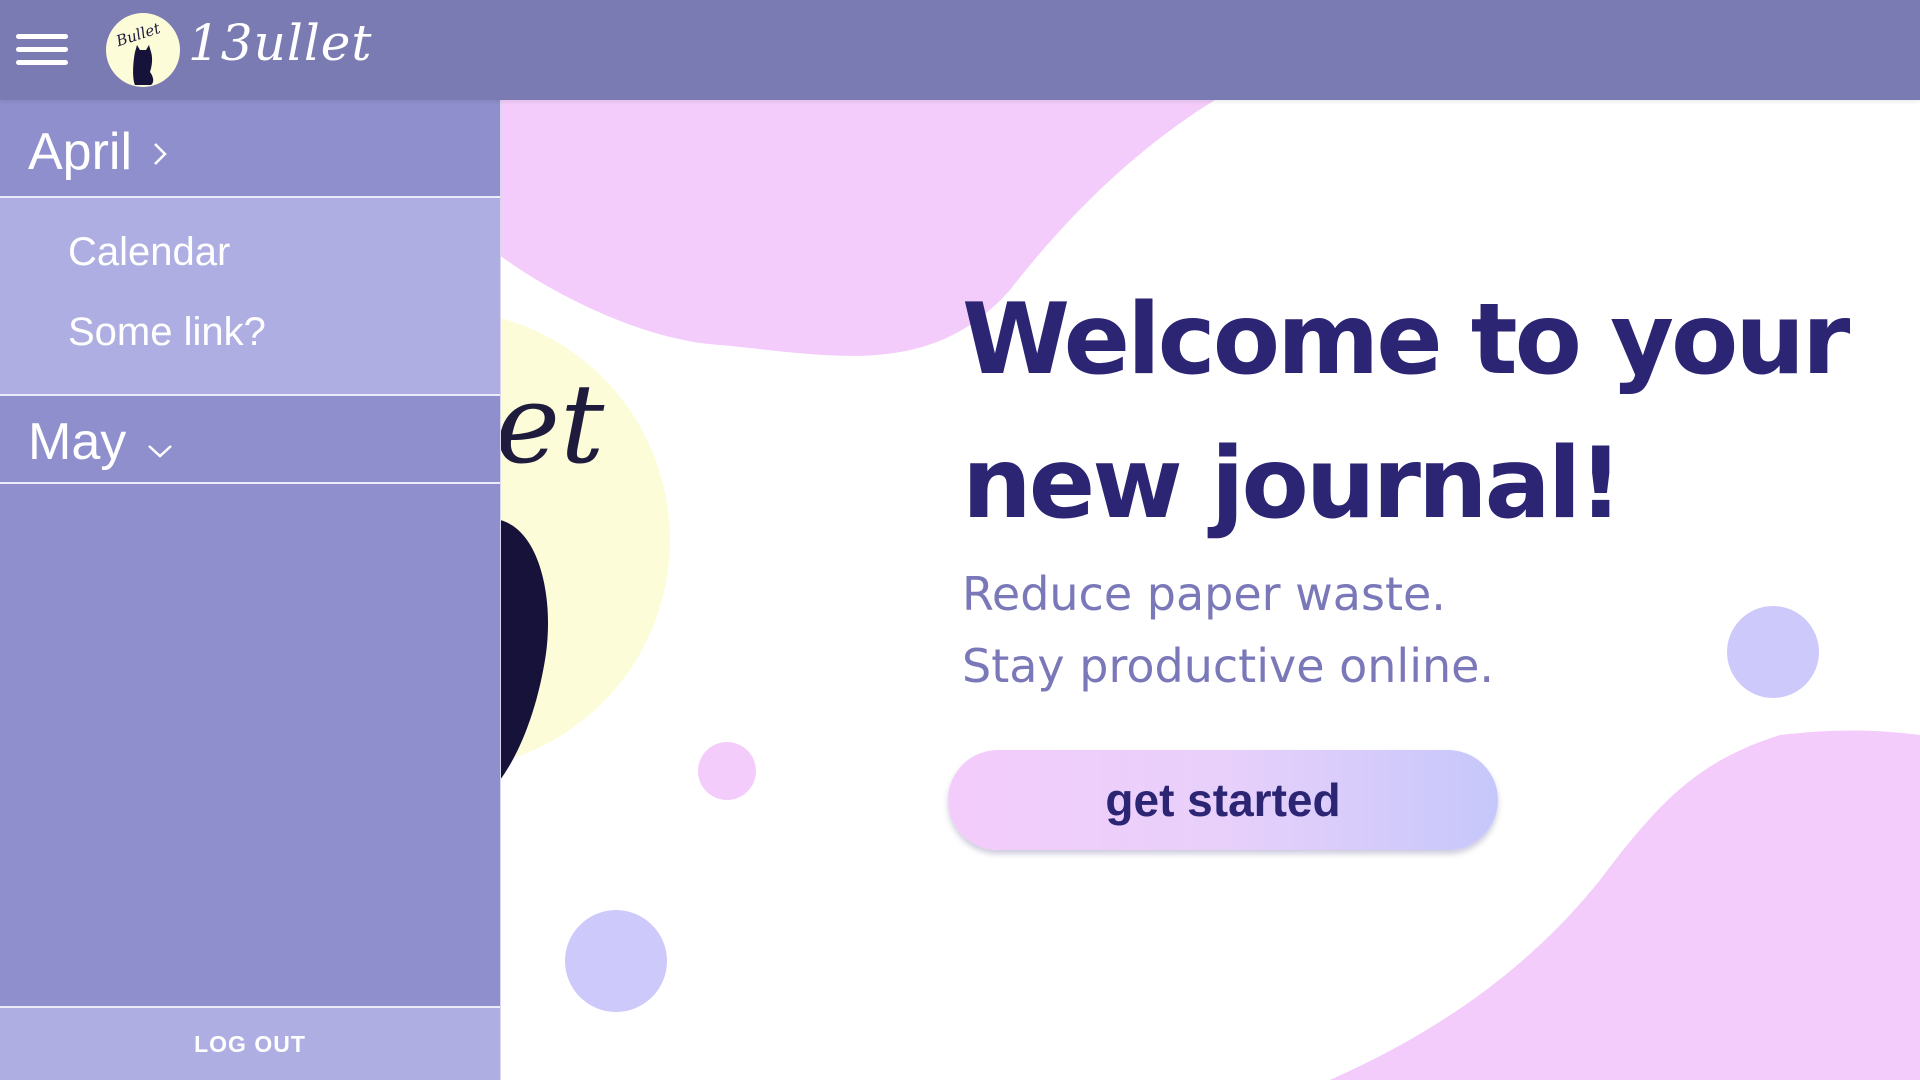 The width and height of the screenshot is (1920, 1080). Describe the element at coordinates (1422, 412) in the screenshot. I see `hero-title: Welcome to your new journal!` at that location.